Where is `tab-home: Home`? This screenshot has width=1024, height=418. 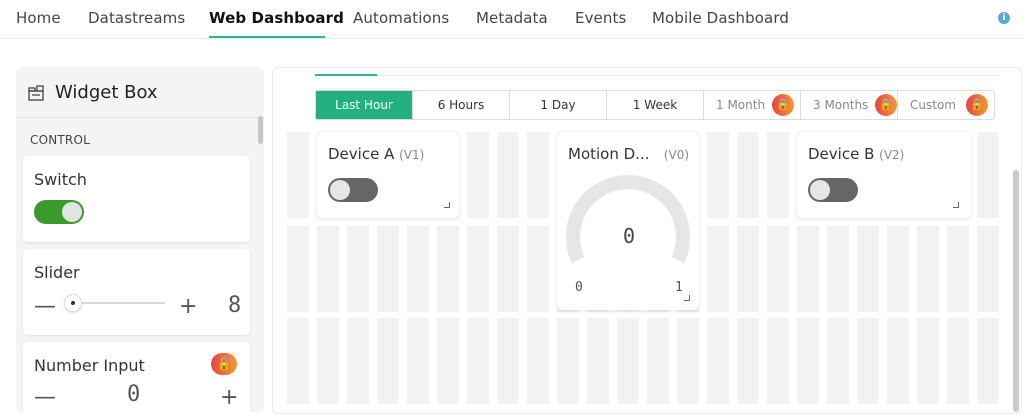 tab-home: Home is located at coordinates (38, 18).